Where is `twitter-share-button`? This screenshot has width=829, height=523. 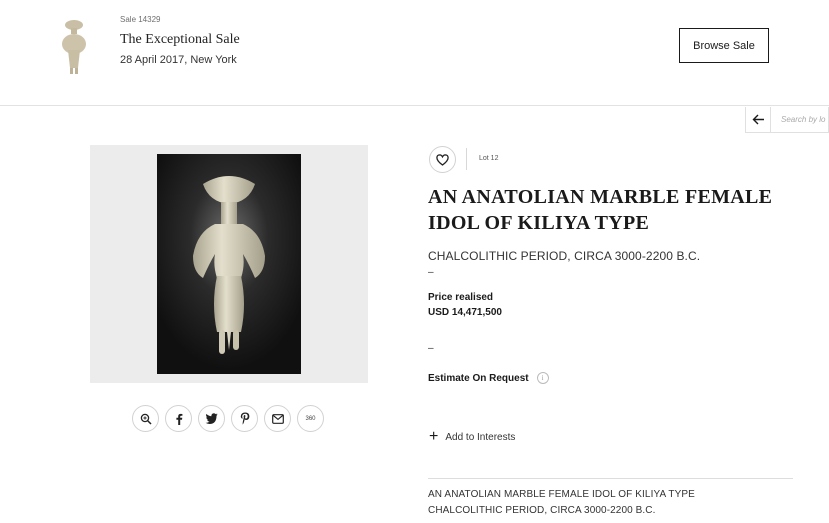 twitter-share-button is located at coordinates (211, 418).